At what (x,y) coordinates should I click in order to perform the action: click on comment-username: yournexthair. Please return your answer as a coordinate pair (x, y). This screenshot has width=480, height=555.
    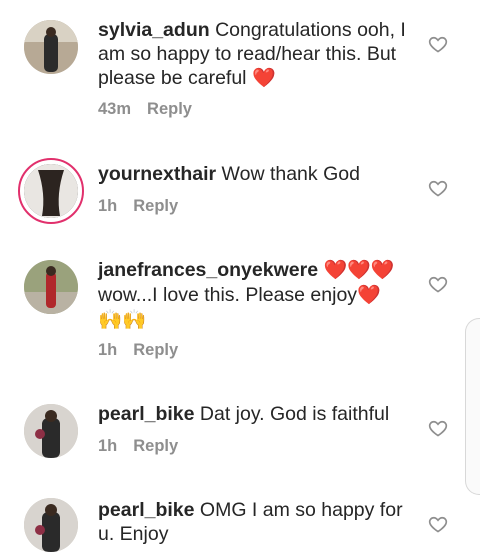
    Looking at the image, I should click on (157, 174).